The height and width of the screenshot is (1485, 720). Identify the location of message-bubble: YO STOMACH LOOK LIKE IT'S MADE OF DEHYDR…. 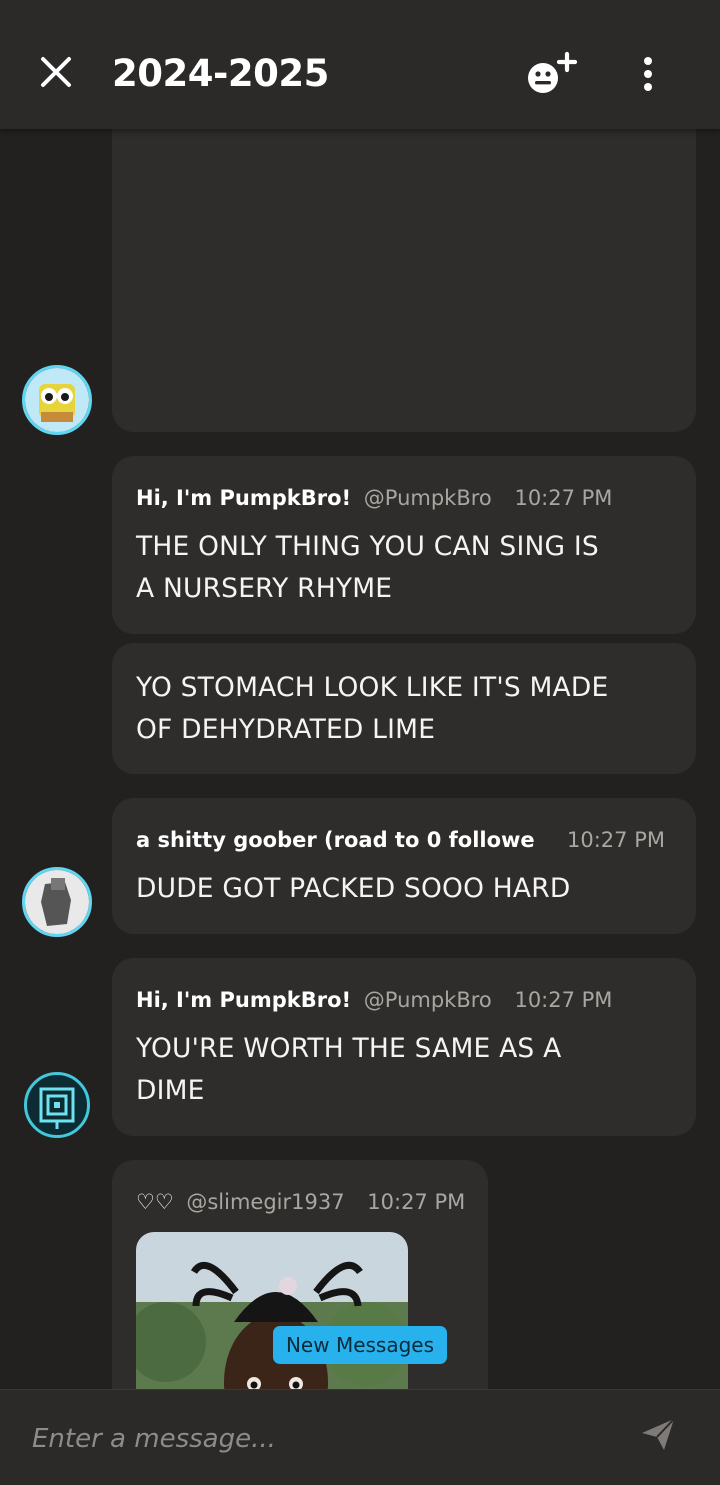
(404, 708).